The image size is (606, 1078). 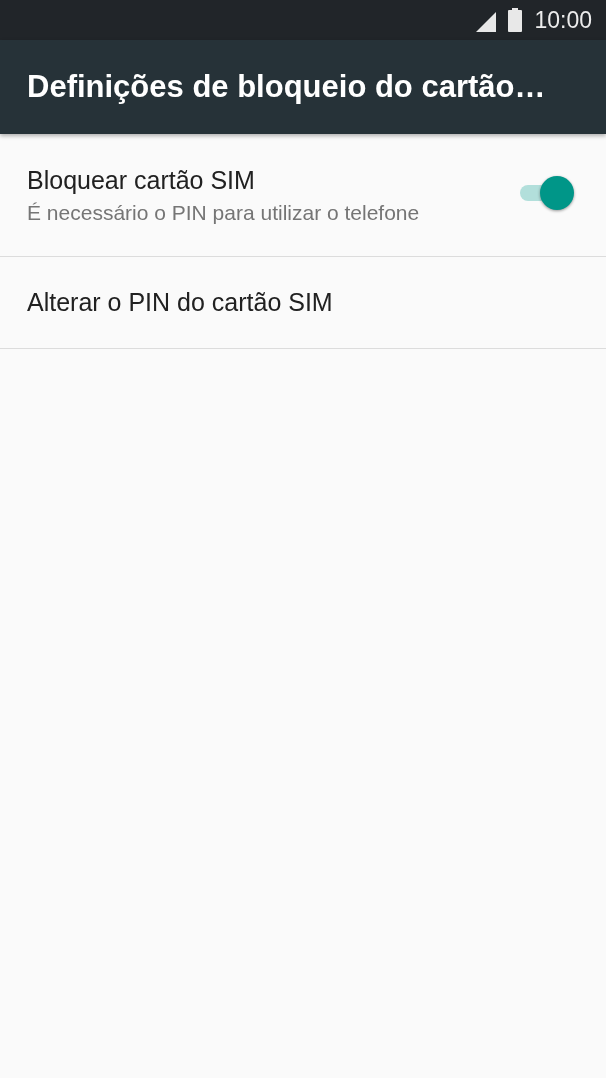 I want to click on setting-title: Bloquear cartão SIM, so click(x=141, y=180).